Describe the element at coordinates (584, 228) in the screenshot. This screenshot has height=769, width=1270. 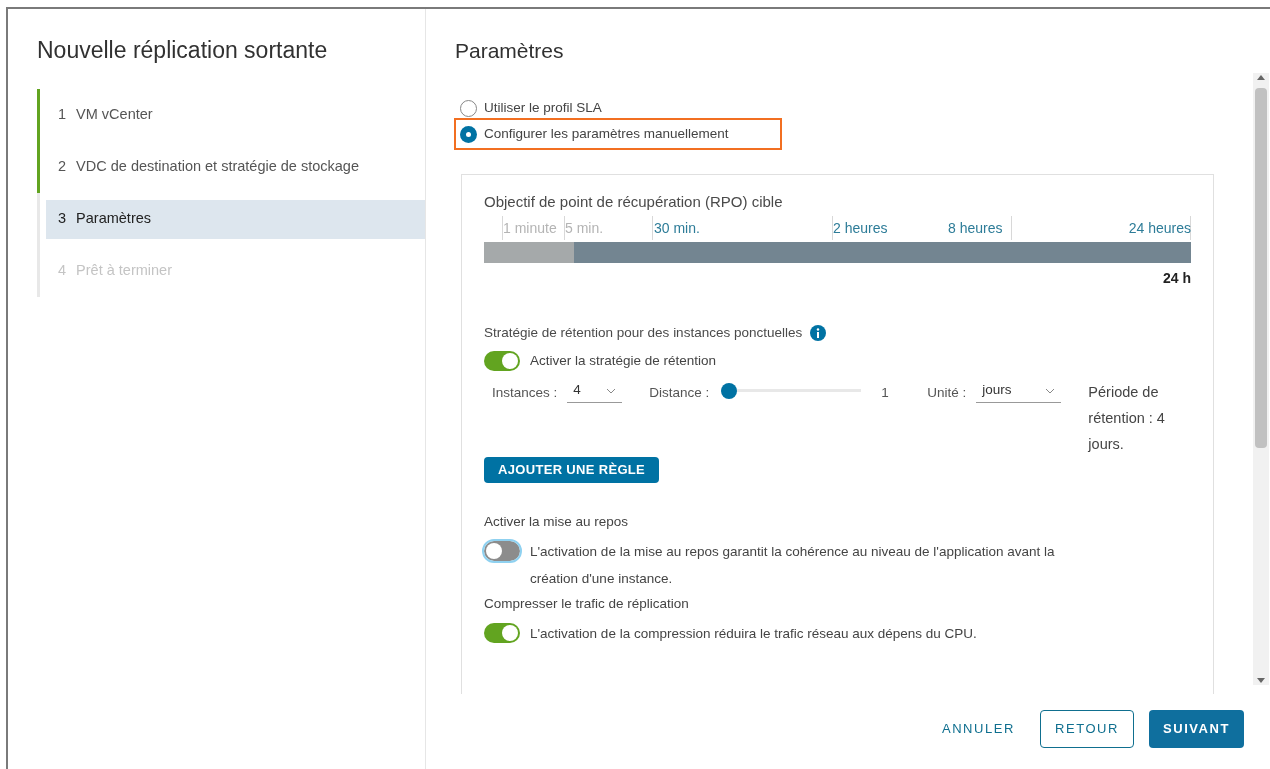
I see `rpo-tick-label: 5 min.` at that location.